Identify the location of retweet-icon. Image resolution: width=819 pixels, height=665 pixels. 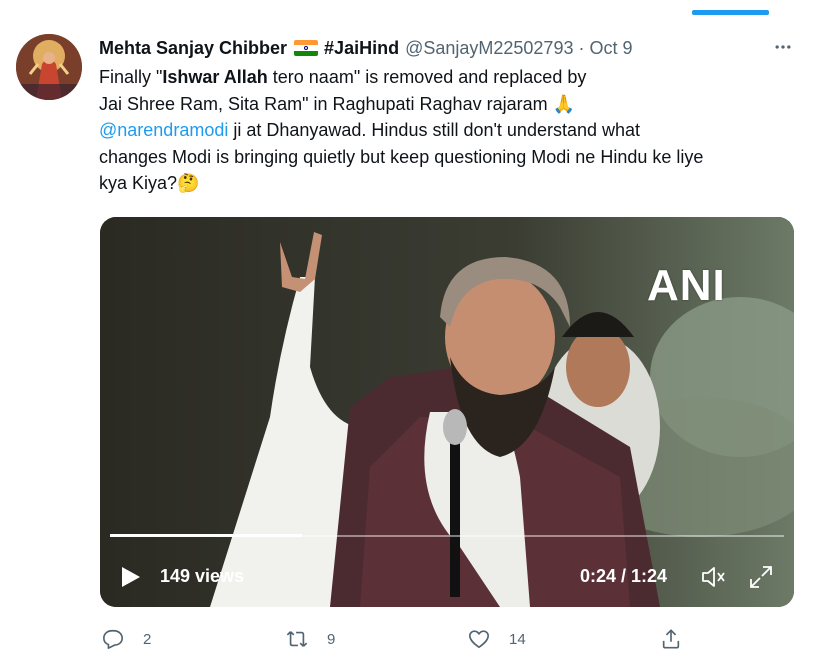
(297, 639).